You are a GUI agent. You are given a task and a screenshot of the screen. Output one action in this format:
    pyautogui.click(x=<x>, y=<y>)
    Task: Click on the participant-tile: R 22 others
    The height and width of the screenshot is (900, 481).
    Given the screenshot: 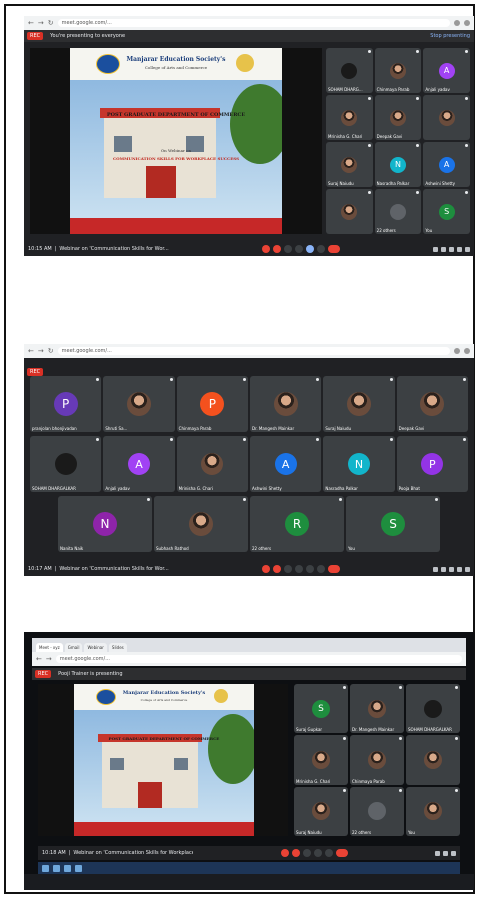 What is the action you would take?
    pyautogui.click(x=297, y=524)
    